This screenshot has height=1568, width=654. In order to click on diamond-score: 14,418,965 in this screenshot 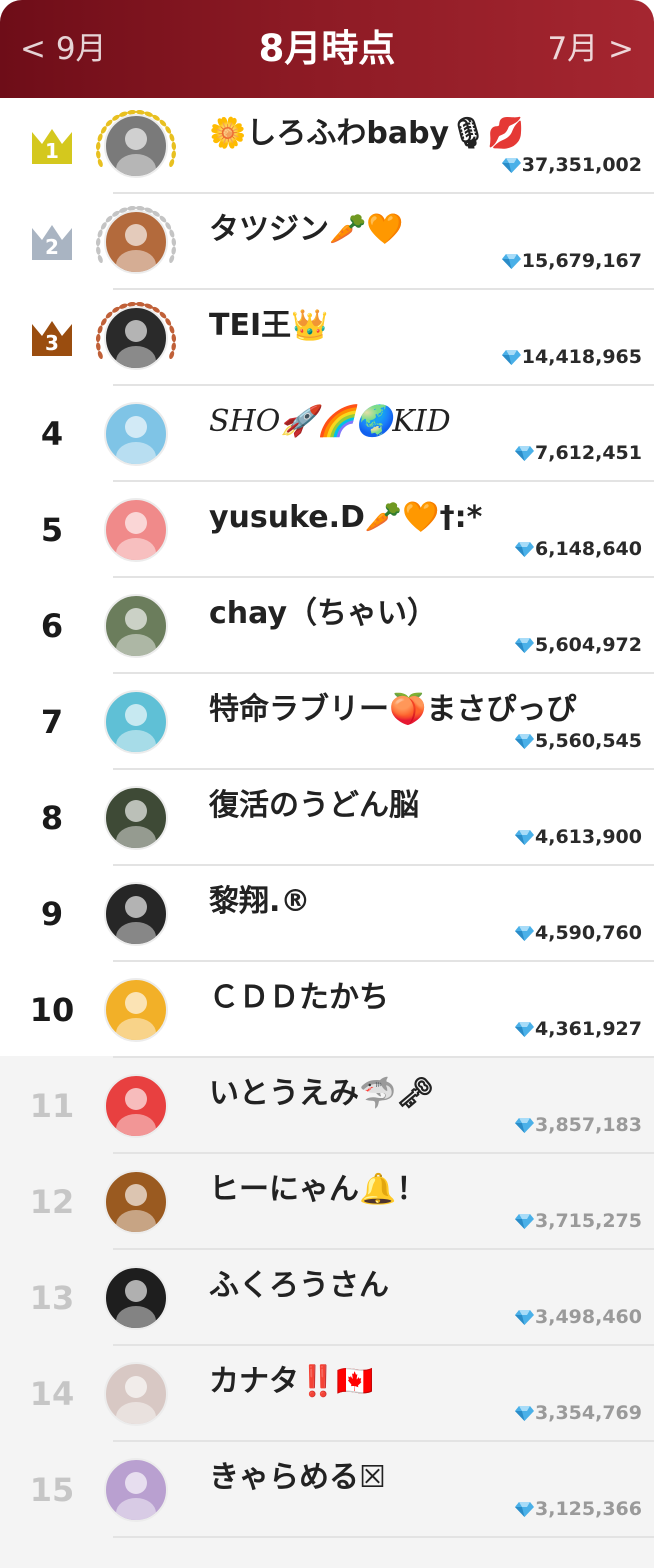, I will do `click(571, 357)`.